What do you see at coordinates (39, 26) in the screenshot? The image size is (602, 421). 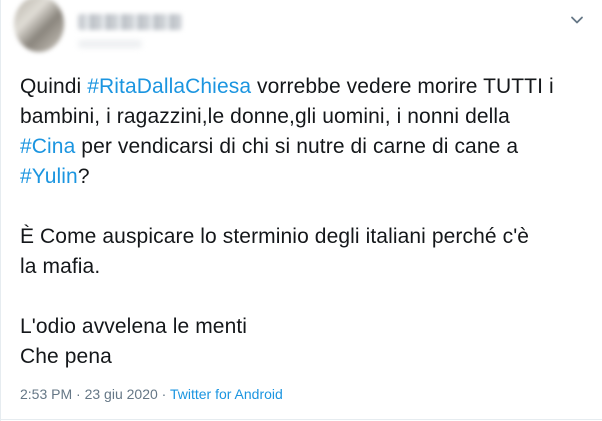 I see `avatar` at bounding box center [39, 26].